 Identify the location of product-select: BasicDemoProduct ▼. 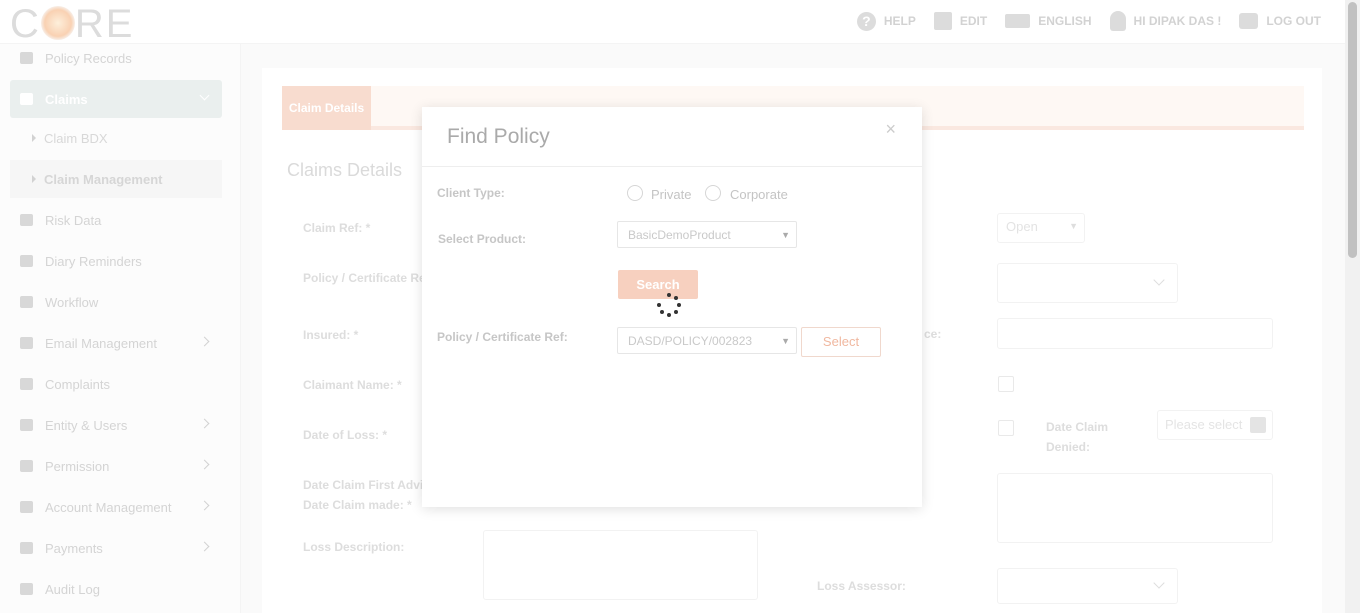
(707, 234).